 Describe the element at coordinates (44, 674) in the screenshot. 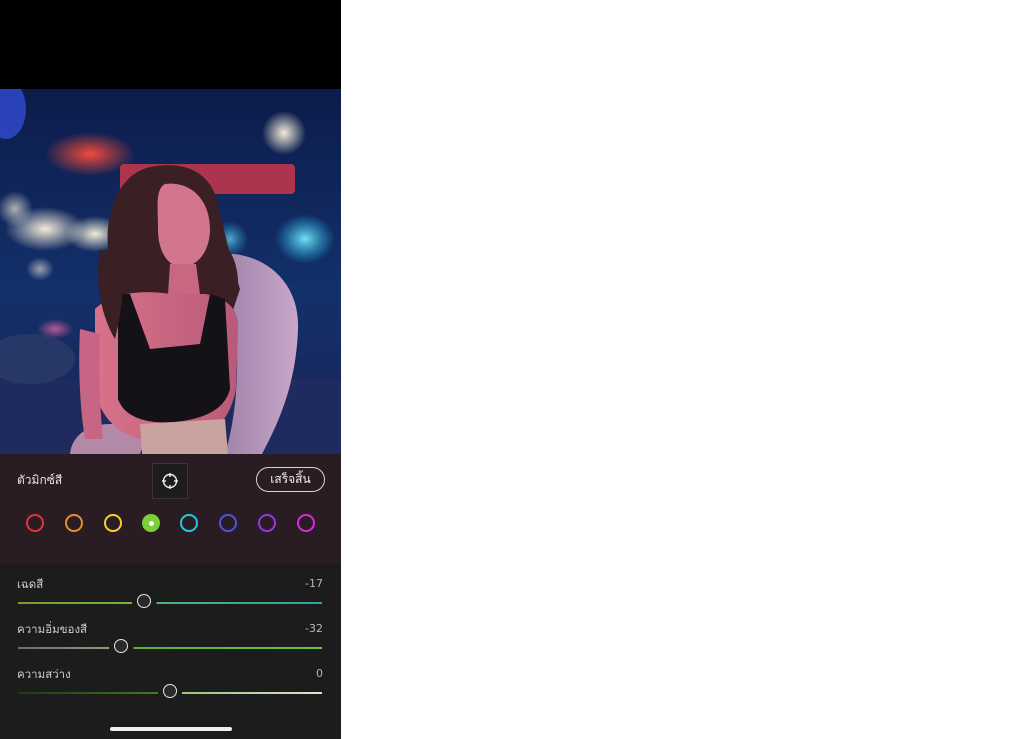

I see `luminance-label: ความสว่าง` at that location.